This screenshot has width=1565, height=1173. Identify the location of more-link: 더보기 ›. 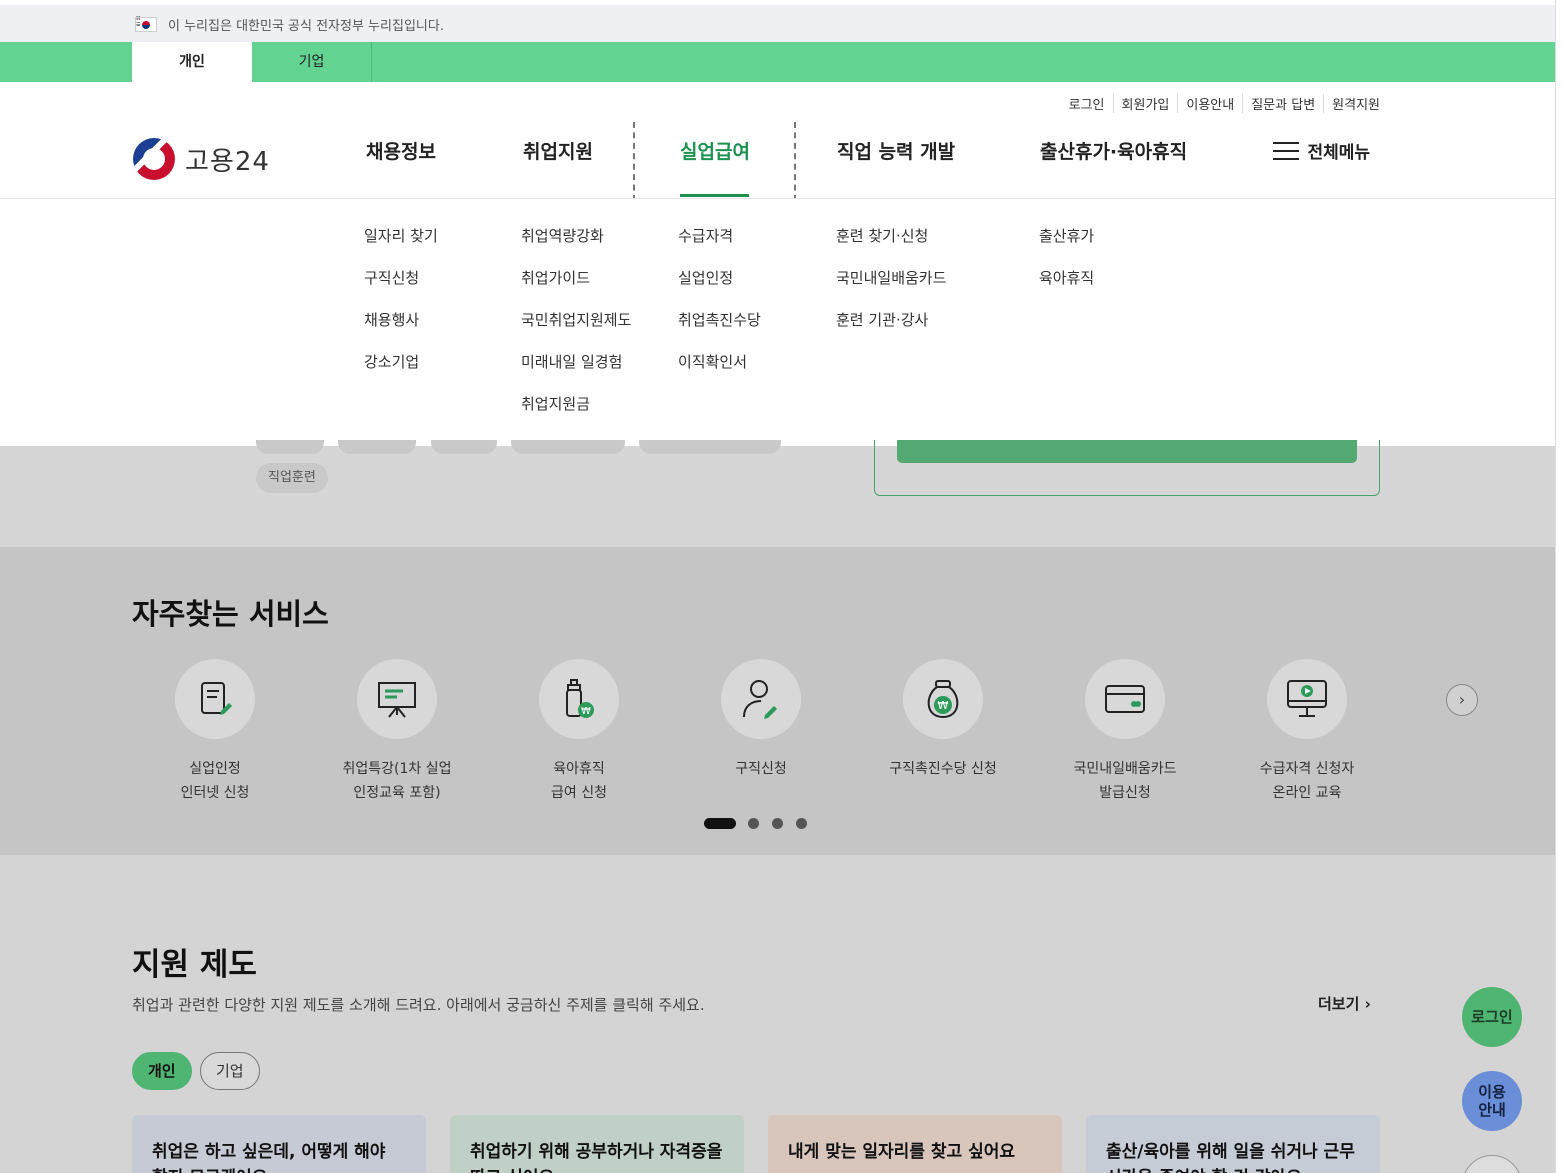
(1344, 1003).